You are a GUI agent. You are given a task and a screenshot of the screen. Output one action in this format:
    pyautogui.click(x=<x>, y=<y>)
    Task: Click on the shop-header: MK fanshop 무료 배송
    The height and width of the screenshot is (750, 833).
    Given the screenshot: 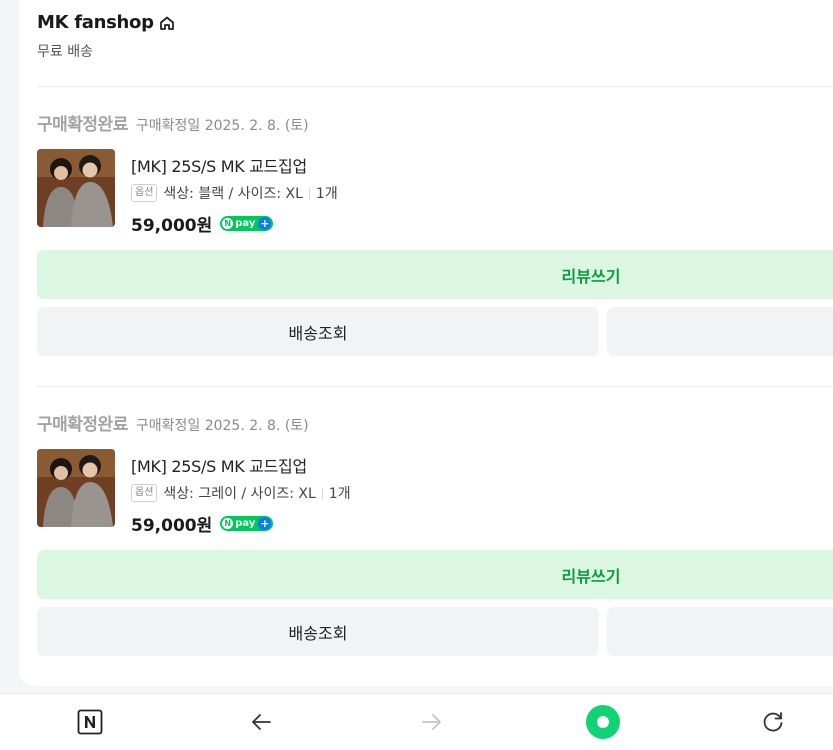 What is the action you would take?
    pyautogui.click(x=106, y=36)
    